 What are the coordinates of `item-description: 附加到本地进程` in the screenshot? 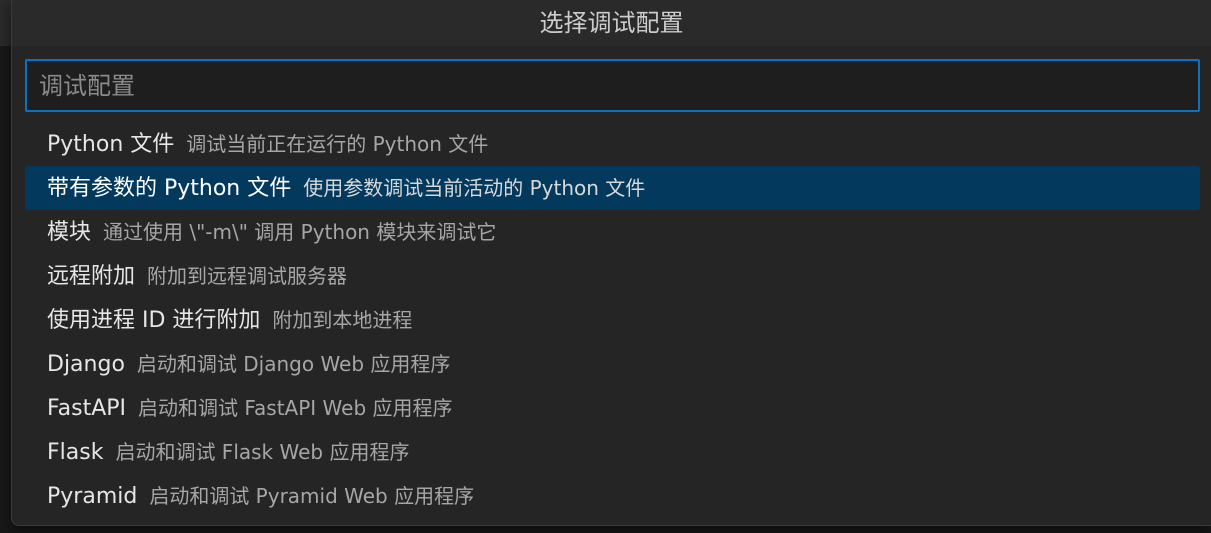 It's located at (342, 320).